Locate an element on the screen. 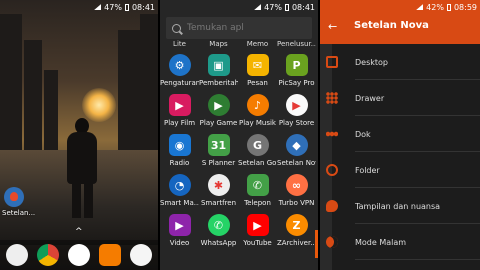  app-label: Pengaturan is located at coordinates (179, 83).